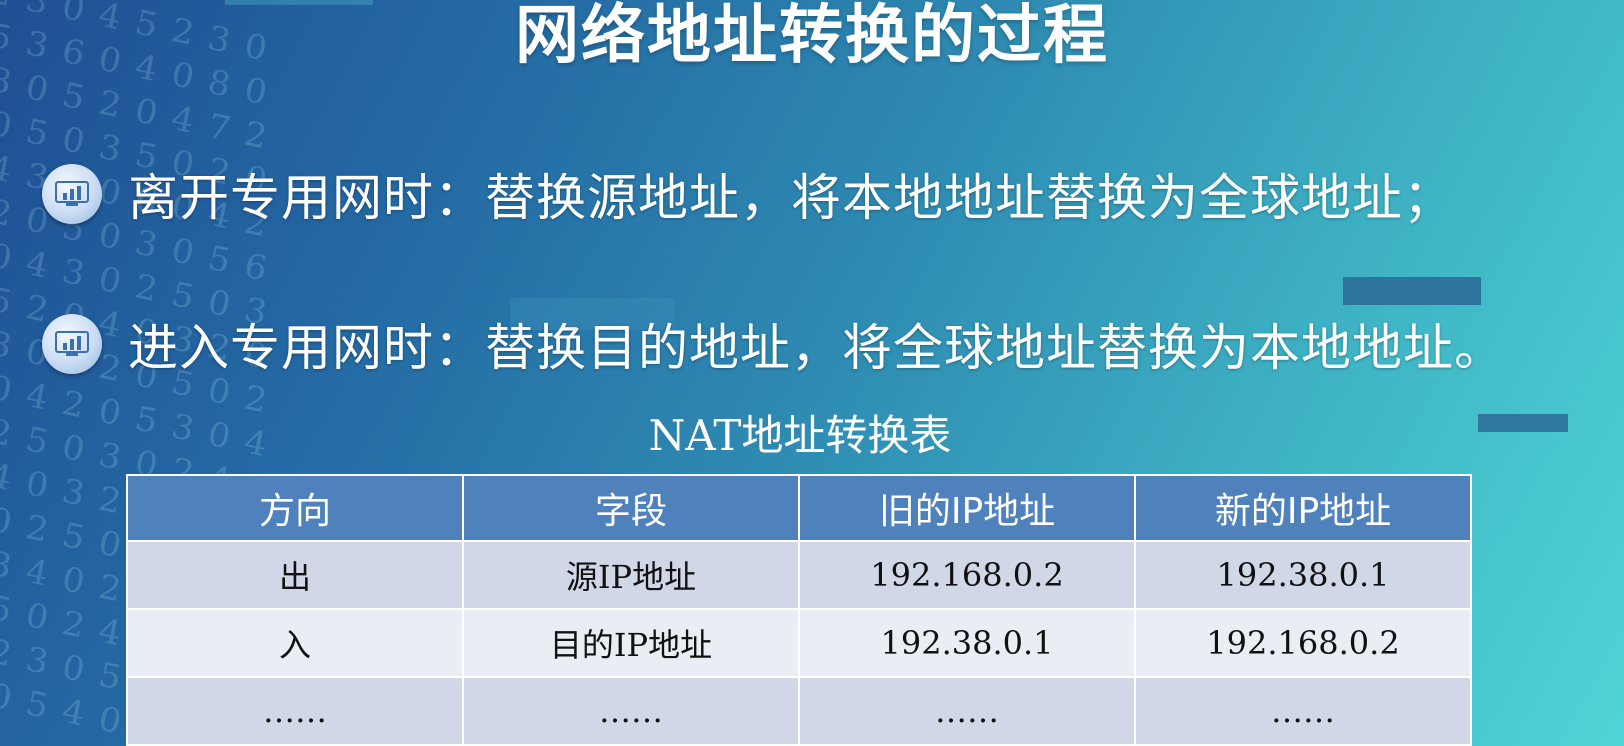 Image resolution: width=1624 pixels, height=746 pixels. Describe the element at coordinates (812, 36) in the screenshot. I see `slide-title: 网络地址转换的过程` at that location.